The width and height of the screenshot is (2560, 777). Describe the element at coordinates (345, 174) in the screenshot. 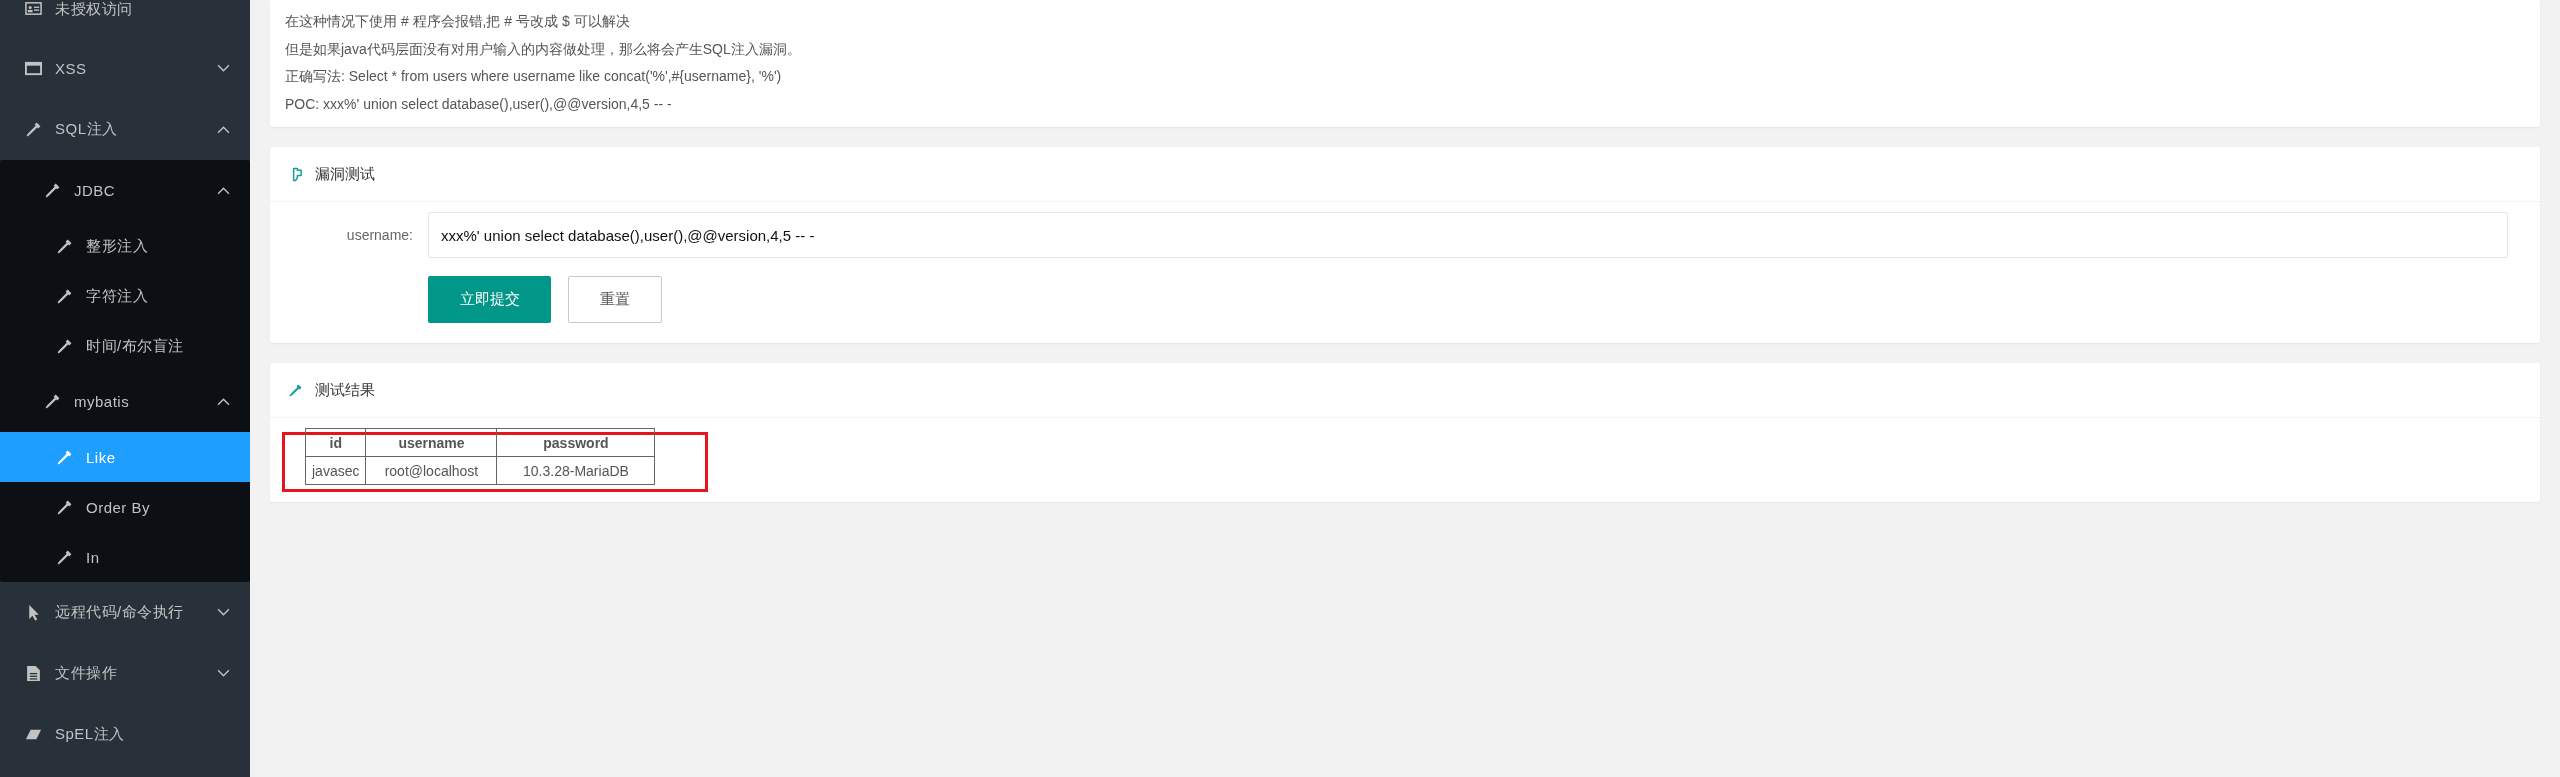

I see `card-title: 漏洞测试` at that location.